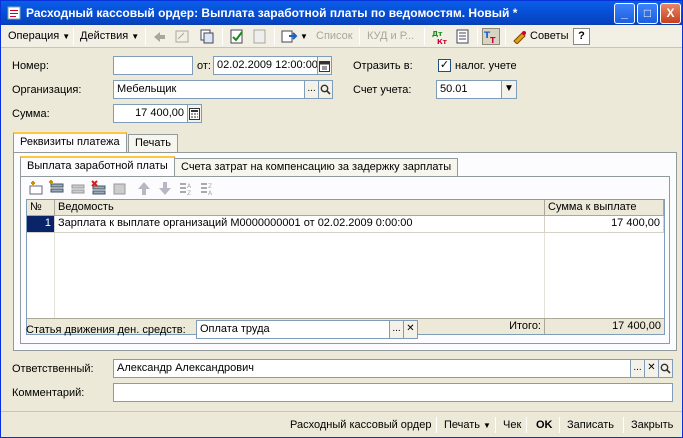 The width and height of the screenshot is (683, 438). What do you see at coordinates (207, 36) in the screenshot?
I see `copy-icon` at bounding box center [207, 36].